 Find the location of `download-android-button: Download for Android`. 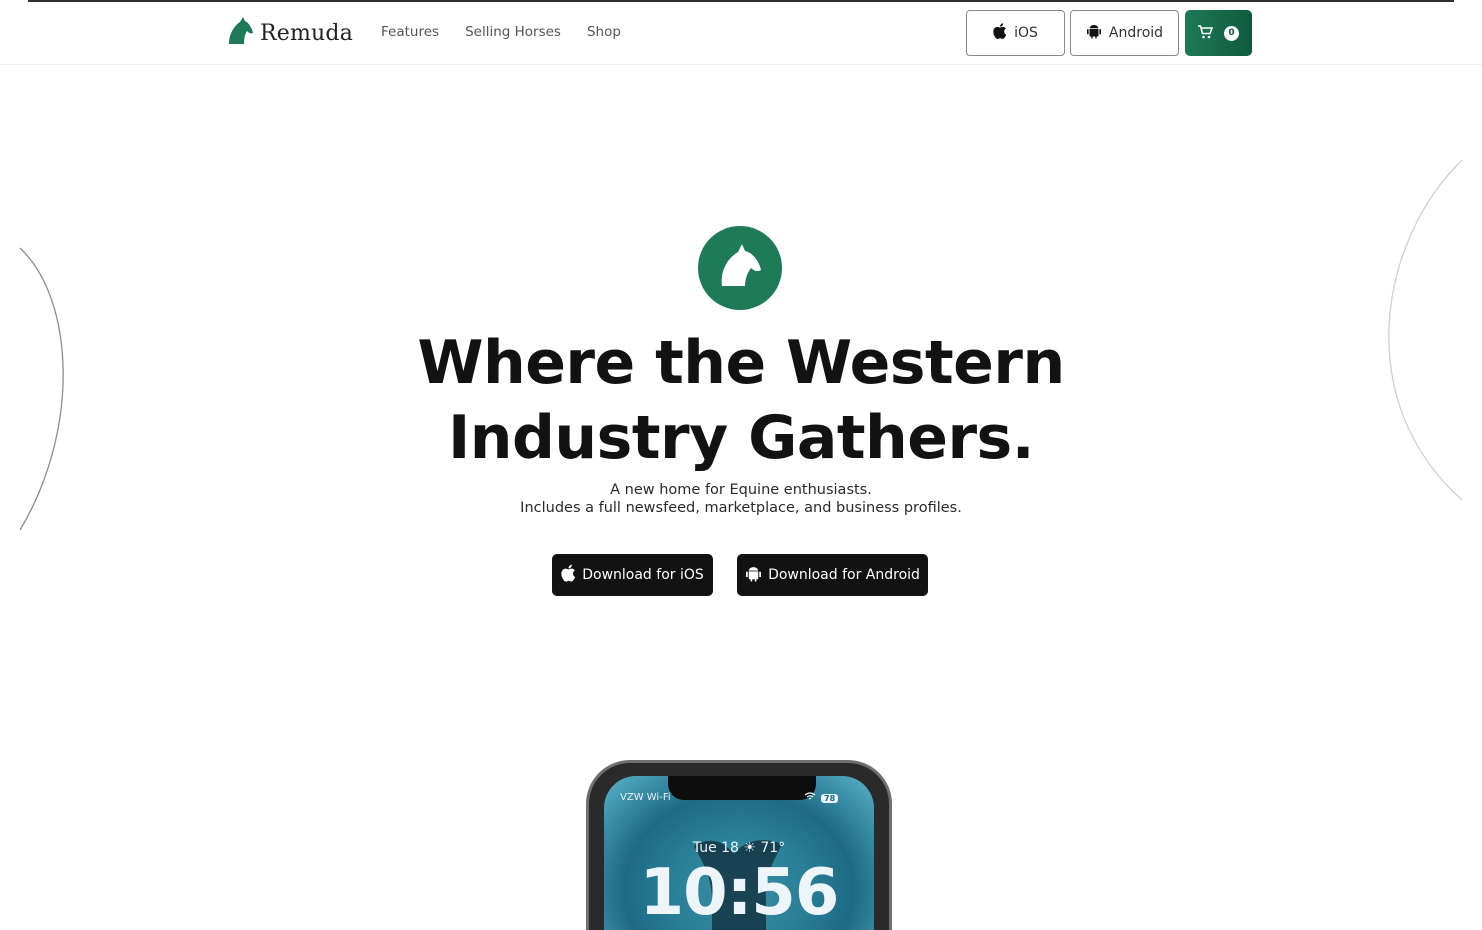

download-android-button: Download for Android is located at coordinates (832, 575).